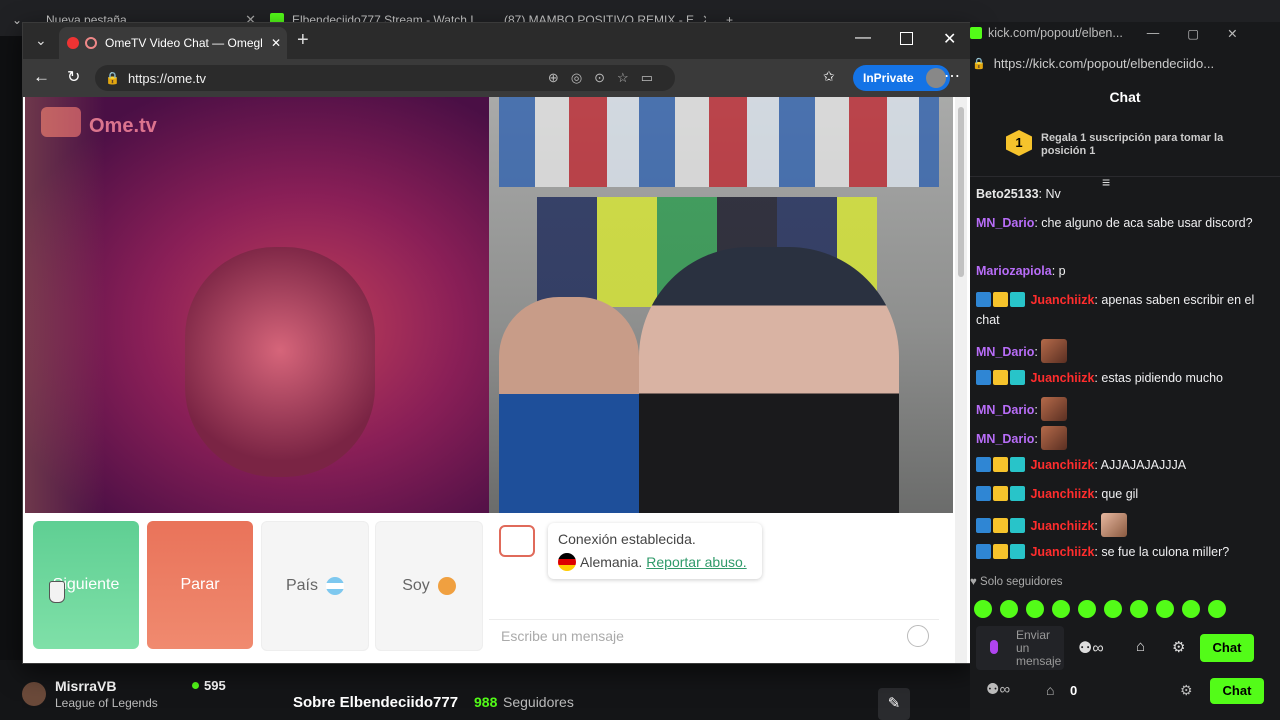 The height and width of the screenshot is (720, 1280). Describe the element at coordinates (41, 77) in the screenshot. I see `back-arrow-icon: ←` at that location.